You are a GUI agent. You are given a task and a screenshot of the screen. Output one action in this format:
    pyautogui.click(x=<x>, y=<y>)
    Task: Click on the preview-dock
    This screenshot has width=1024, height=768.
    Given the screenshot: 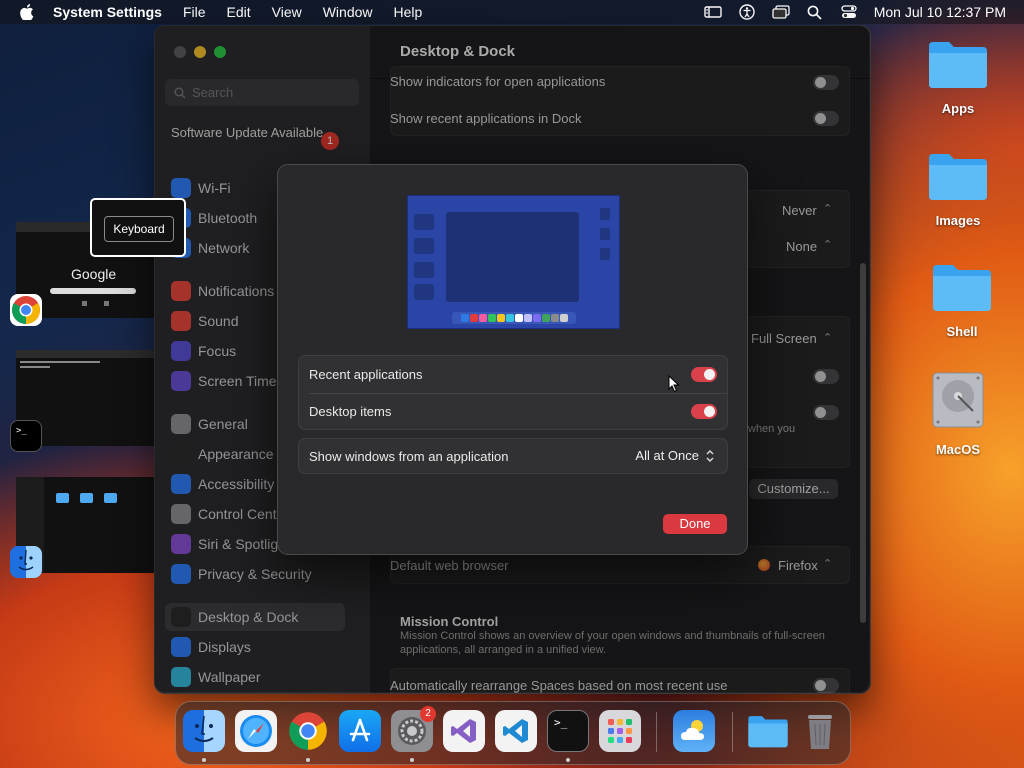 What is the action you would take?
    pyautogui.click(x=514, y=318)
    